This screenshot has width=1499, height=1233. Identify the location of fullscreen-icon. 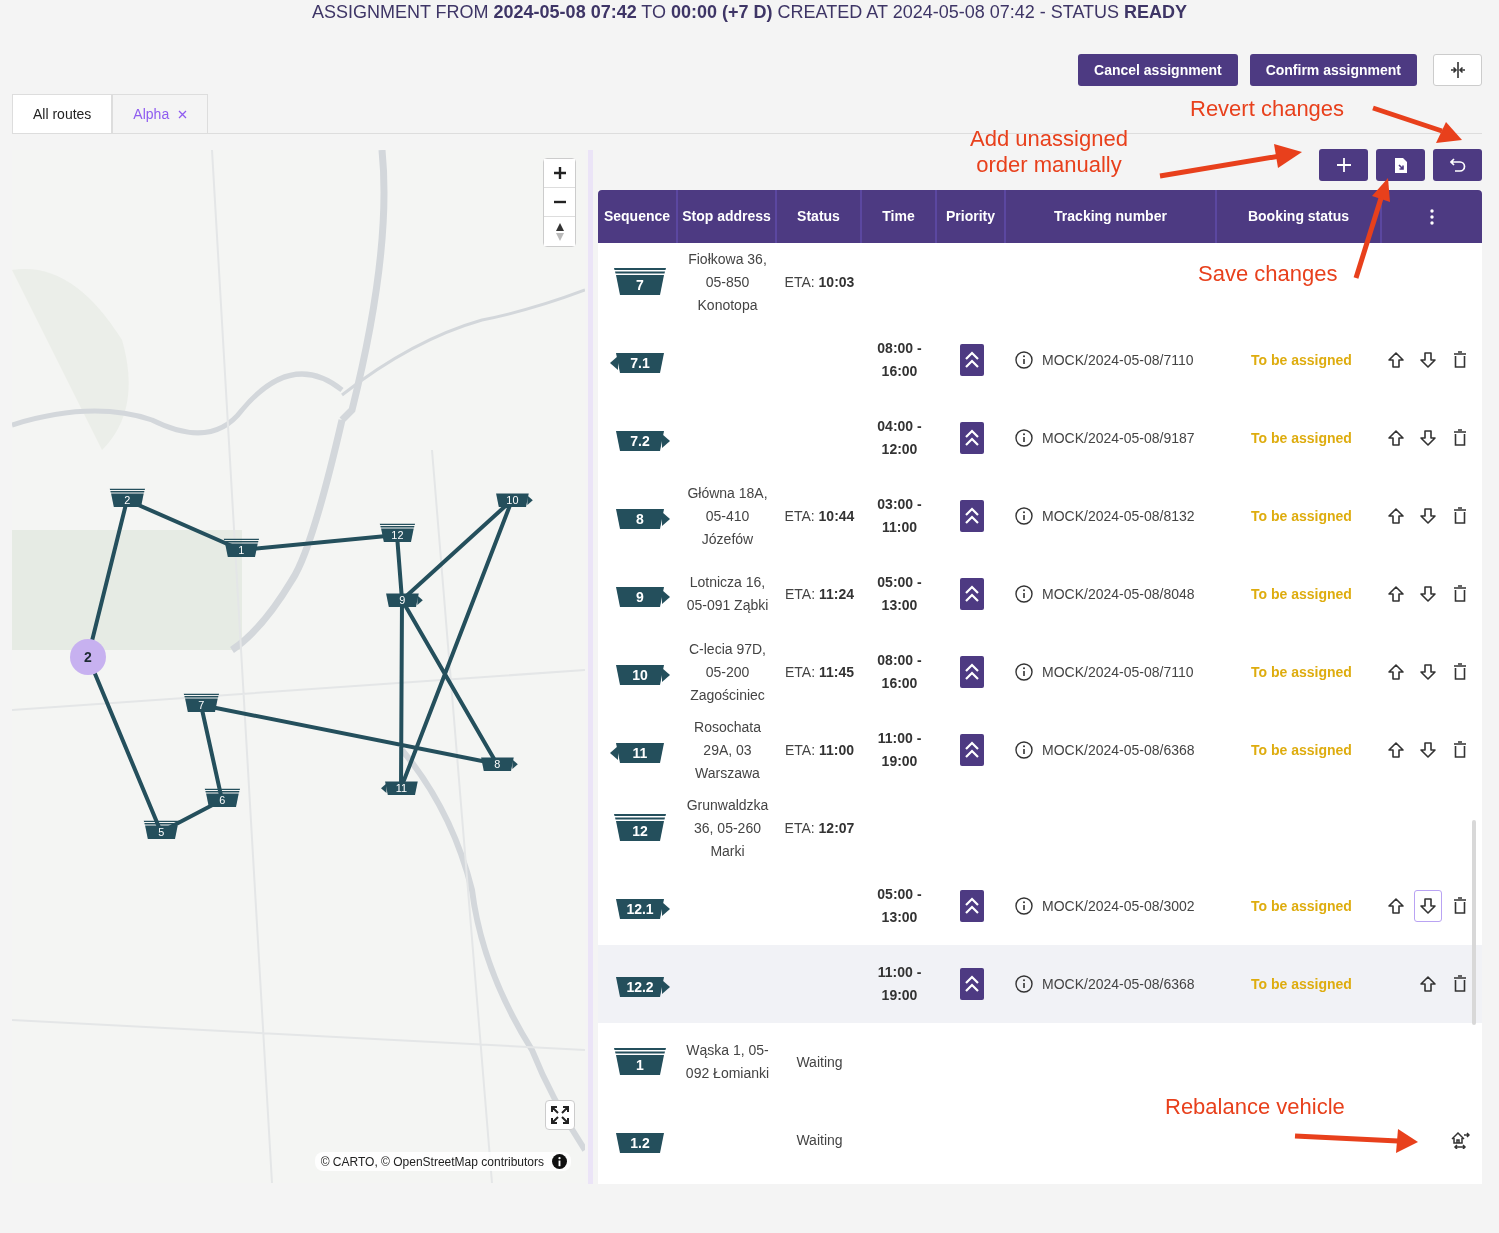
(560, 1115).